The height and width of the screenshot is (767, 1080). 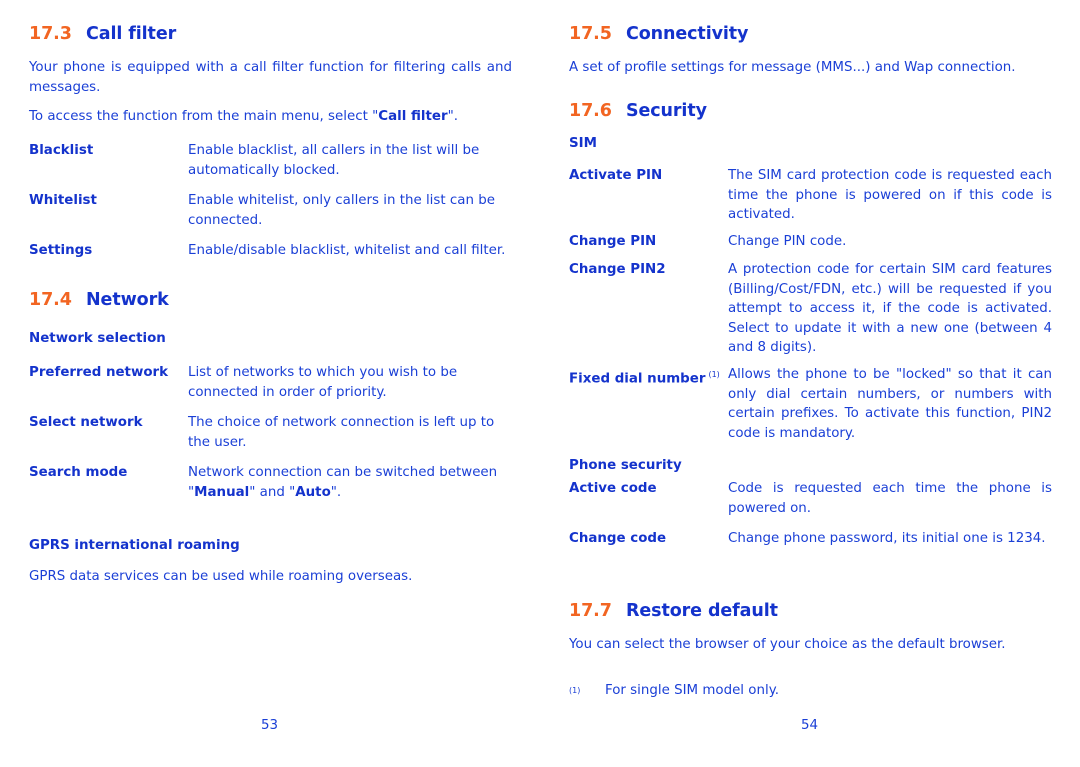 I want to click on access-text-bold: Call filter, so click(x=413, y=116).